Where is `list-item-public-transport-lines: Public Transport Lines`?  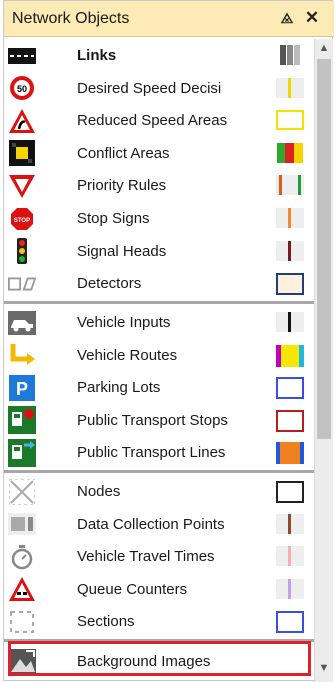 list-item-public-transport-lines: Public Transport Lines is located at coordinates (159, 452).